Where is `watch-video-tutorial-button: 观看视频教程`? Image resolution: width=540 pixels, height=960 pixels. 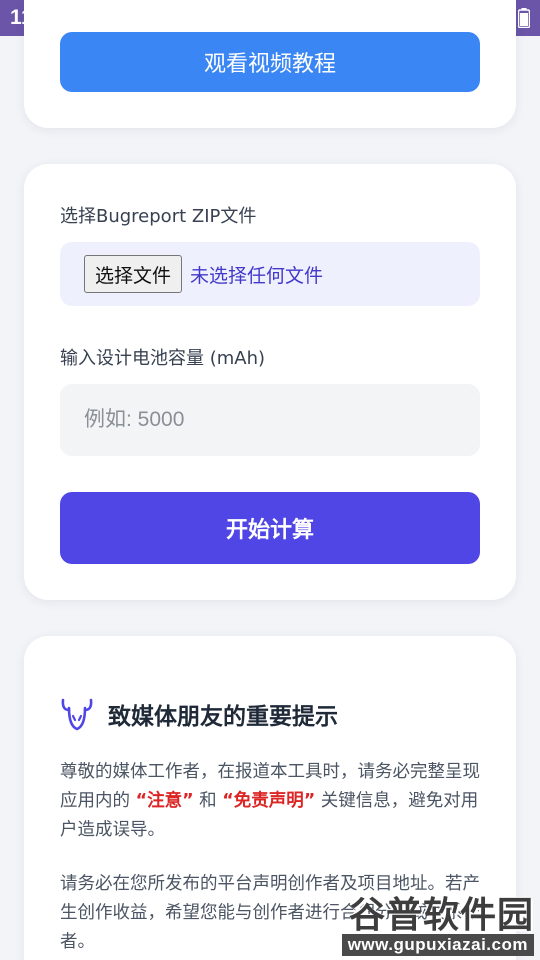
watch-video-tutorial-button: 观看视频教程 is located at coordinates (270, 62).